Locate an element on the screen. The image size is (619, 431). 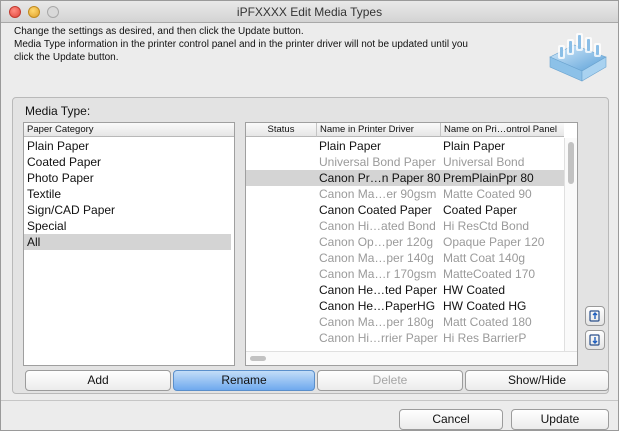
media-driver-name: Canon Ma…per 140g is located at coordinates (376, 258).